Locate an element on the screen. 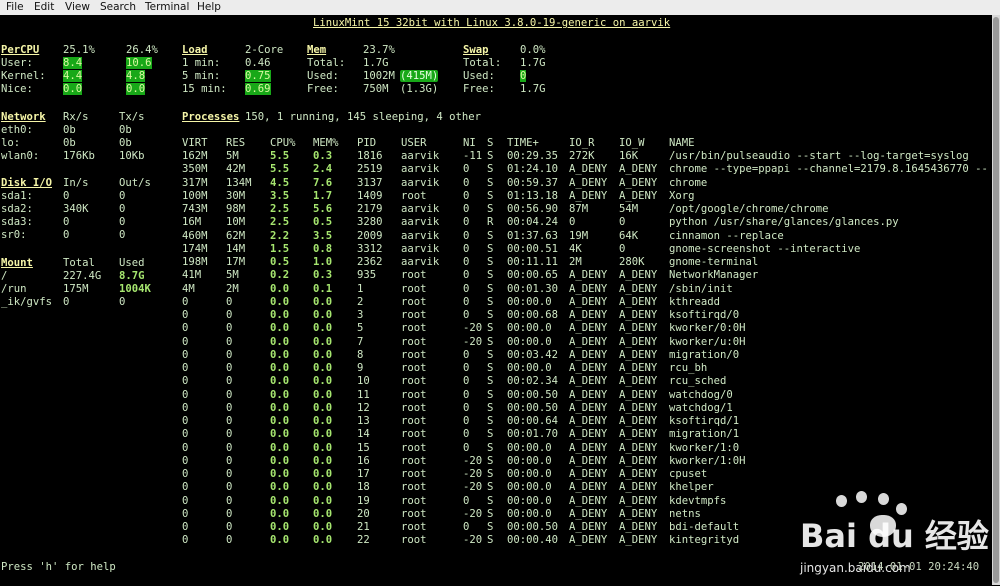 The width and height of the screenshot is (1000, 586). process-cell-cpu: 2.5 is located at coordinates (280, 222).